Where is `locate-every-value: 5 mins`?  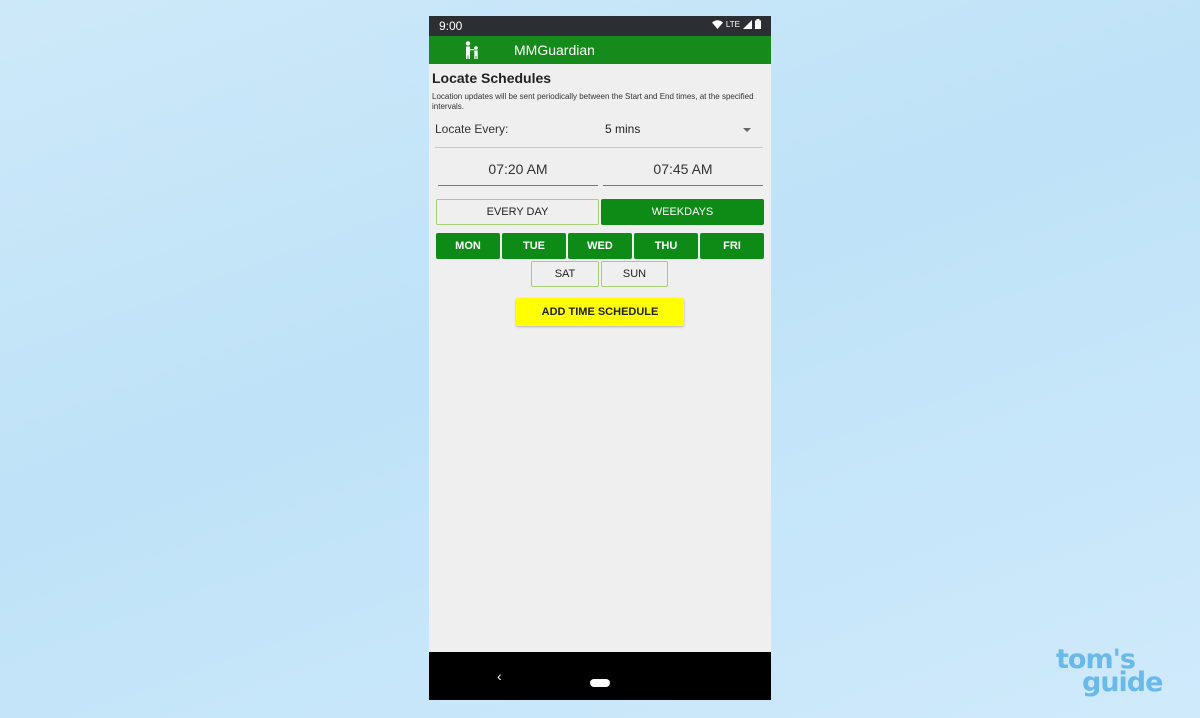
locate-every-value: 5 mins is located at coordinates (623, 129).